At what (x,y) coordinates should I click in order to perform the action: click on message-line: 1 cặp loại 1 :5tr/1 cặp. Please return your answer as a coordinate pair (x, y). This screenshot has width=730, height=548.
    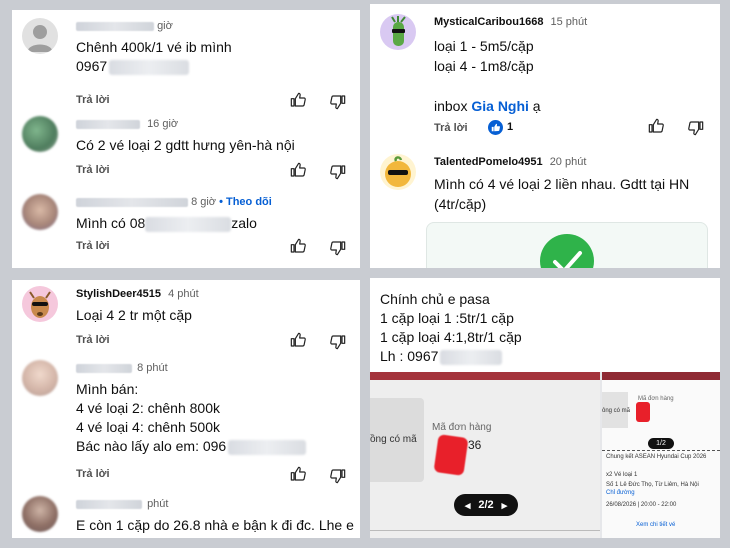
    Looking at the image, I should click on (447, 318).